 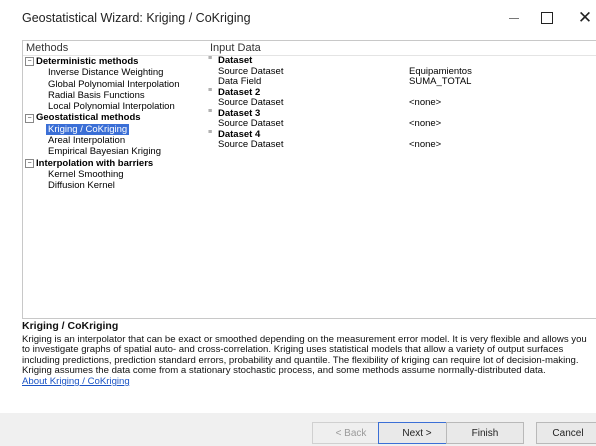 I want to click on cancel-button: Cancel, so click(x=566, y=433).